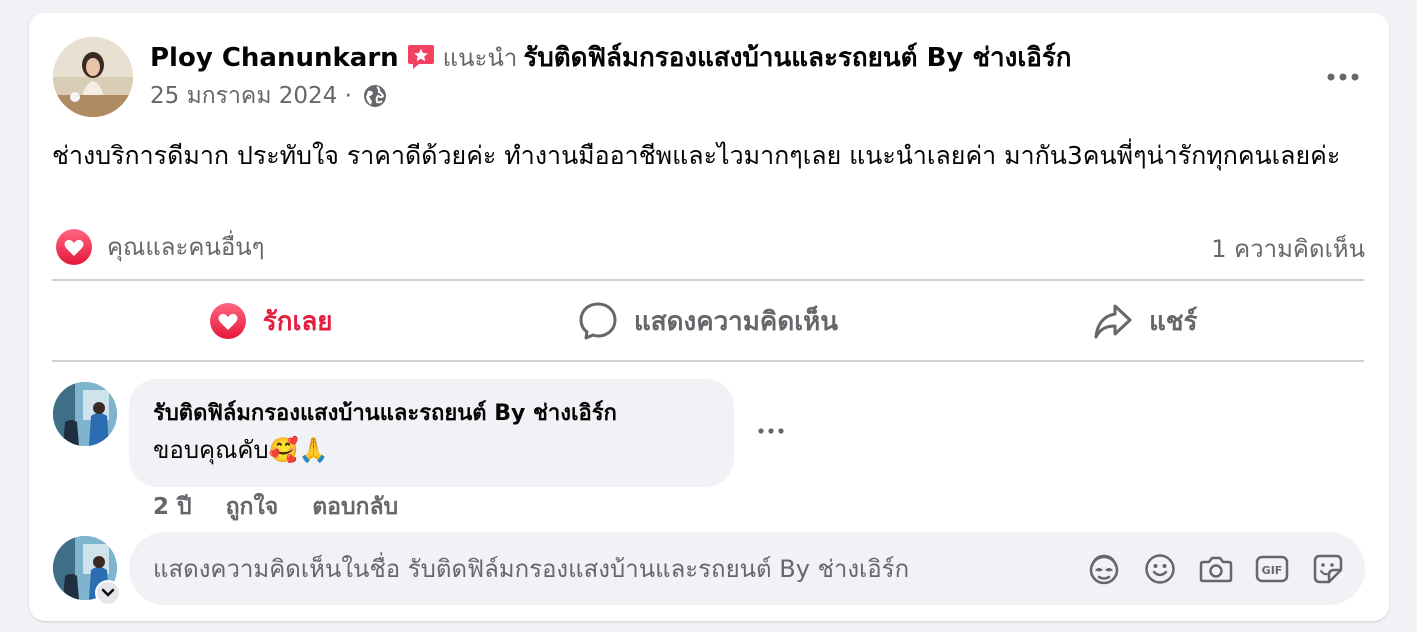  I want to click on love-button-label: รักเลย, so click(297, 321).